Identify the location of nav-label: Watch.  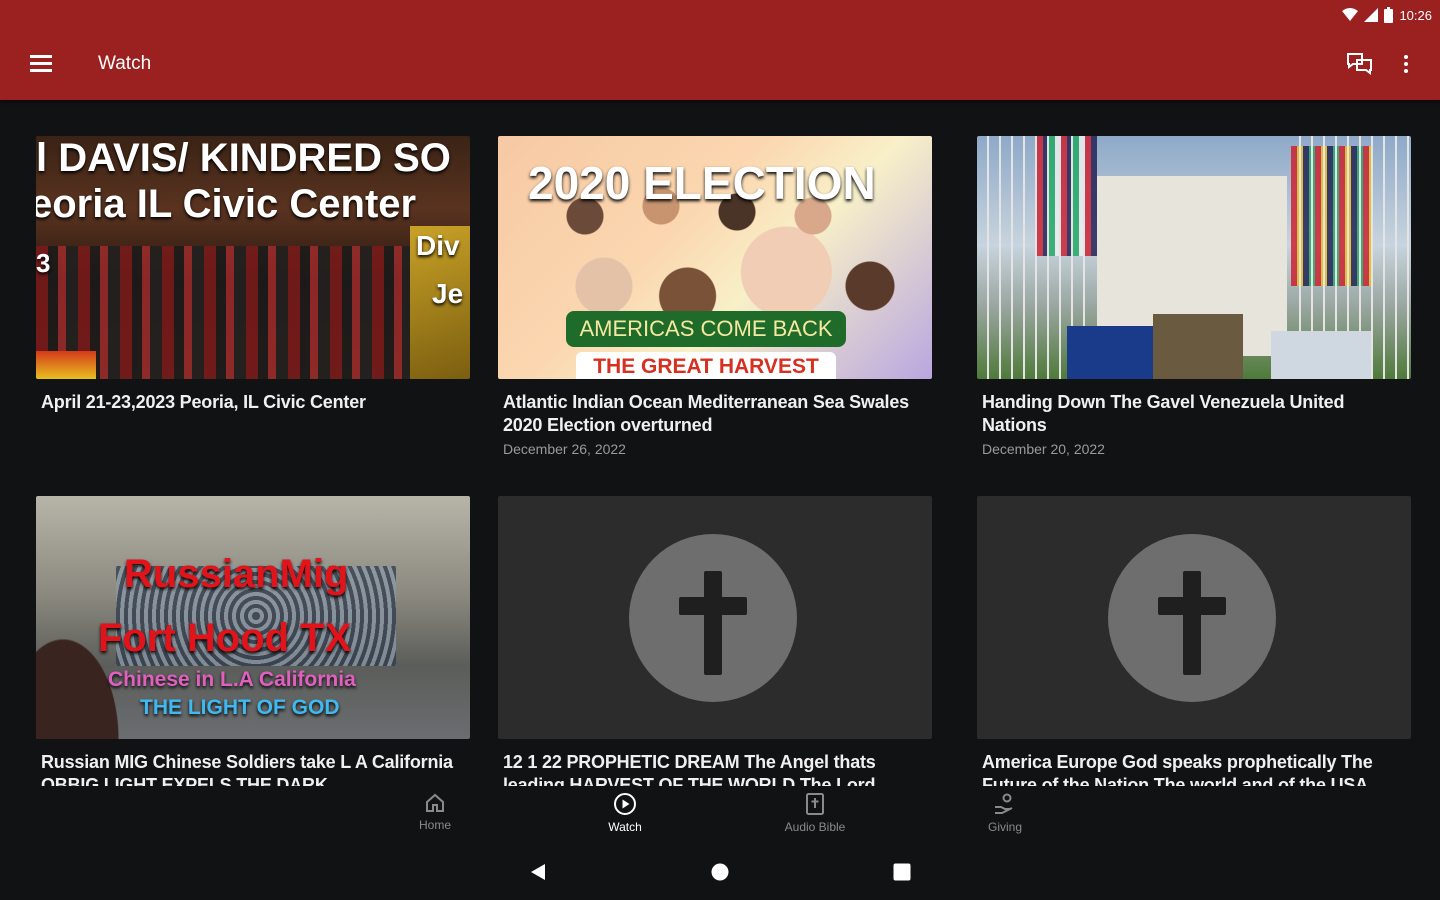
(625, 827).